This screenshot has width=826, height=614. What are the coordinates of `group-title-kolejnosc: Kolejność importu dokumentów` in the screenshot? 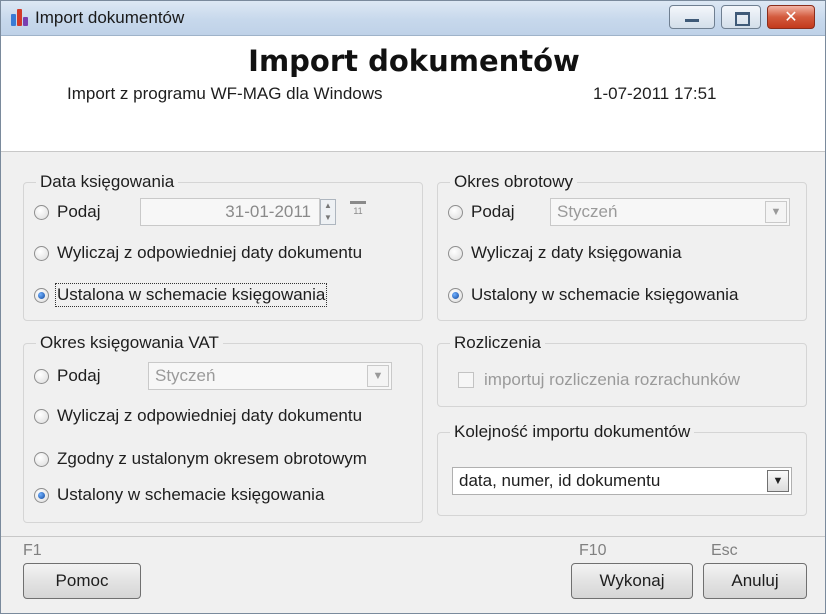 It's located at (572, 432).